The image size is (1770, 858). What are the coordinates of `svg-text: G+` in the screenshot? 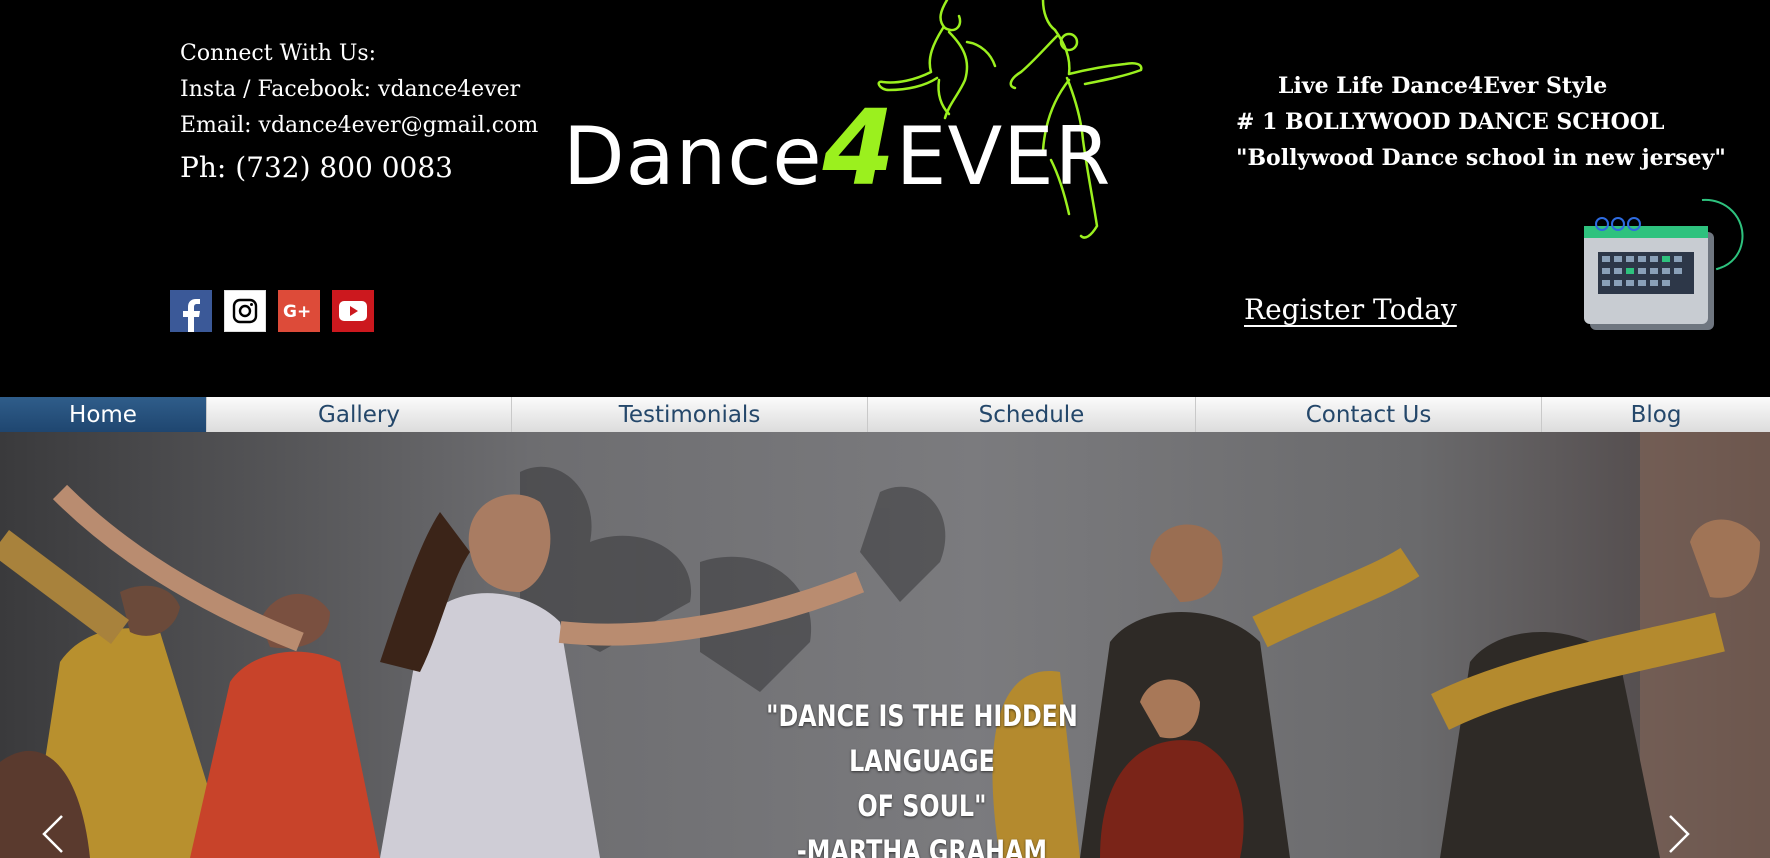 It's located at (297, 312).